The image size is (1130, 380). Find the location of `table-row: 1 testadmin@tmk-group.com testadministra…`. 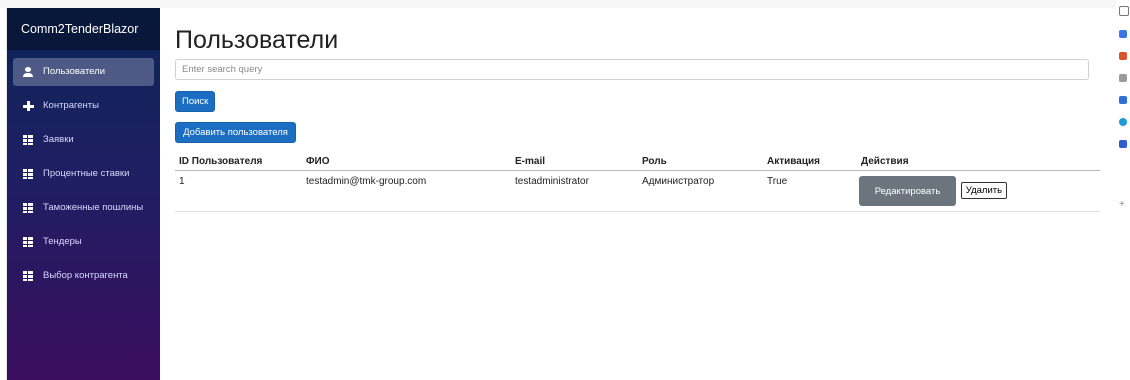

table-row: 1 testadmin@tmk-group.com testadministra… is located at coordinates (637, 191).